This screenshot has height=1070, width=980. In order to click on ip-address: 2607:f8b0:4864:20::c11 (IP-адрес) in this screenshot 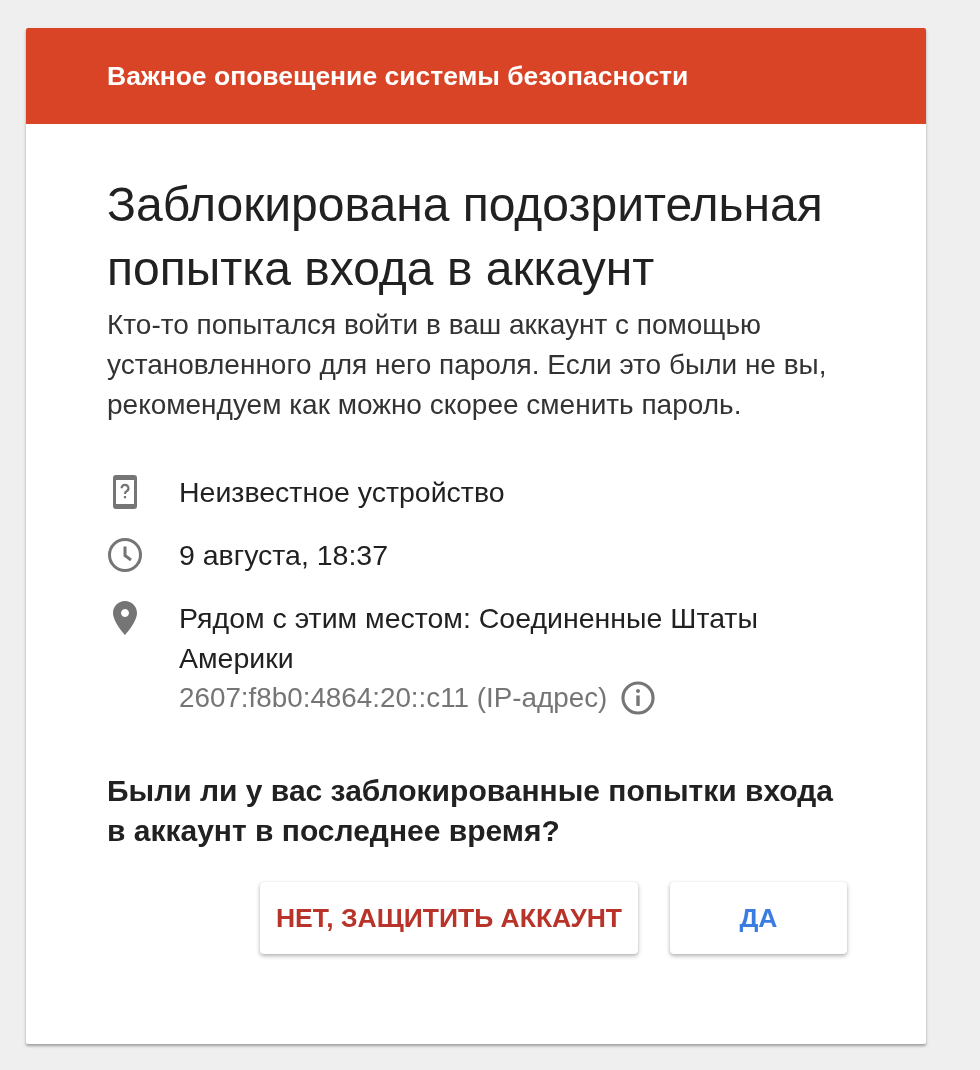, I will do `click(393, 698)`.